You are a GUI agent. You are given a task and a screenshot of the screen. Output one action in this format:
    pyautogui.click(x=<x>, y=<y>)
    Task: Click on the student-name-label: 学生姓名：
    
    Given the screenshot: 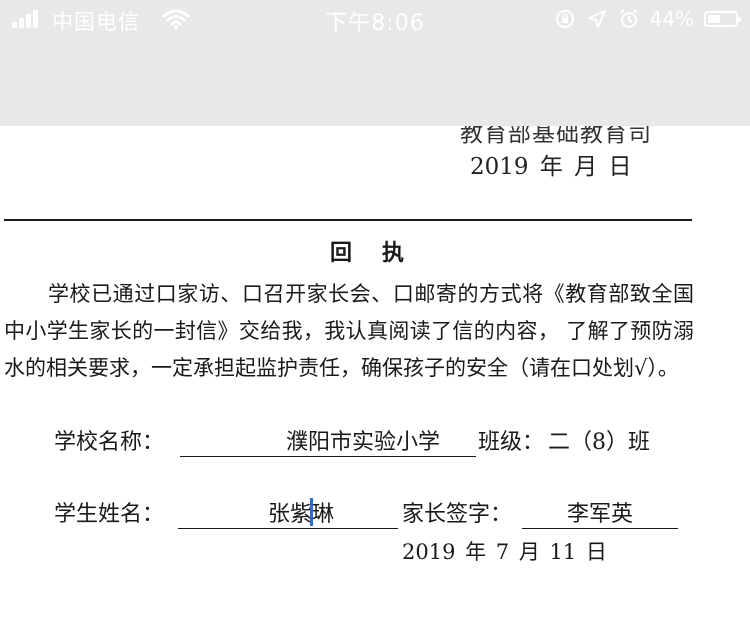 What is the action you would take?
    pyautogui.click(x=109, y=514)
    